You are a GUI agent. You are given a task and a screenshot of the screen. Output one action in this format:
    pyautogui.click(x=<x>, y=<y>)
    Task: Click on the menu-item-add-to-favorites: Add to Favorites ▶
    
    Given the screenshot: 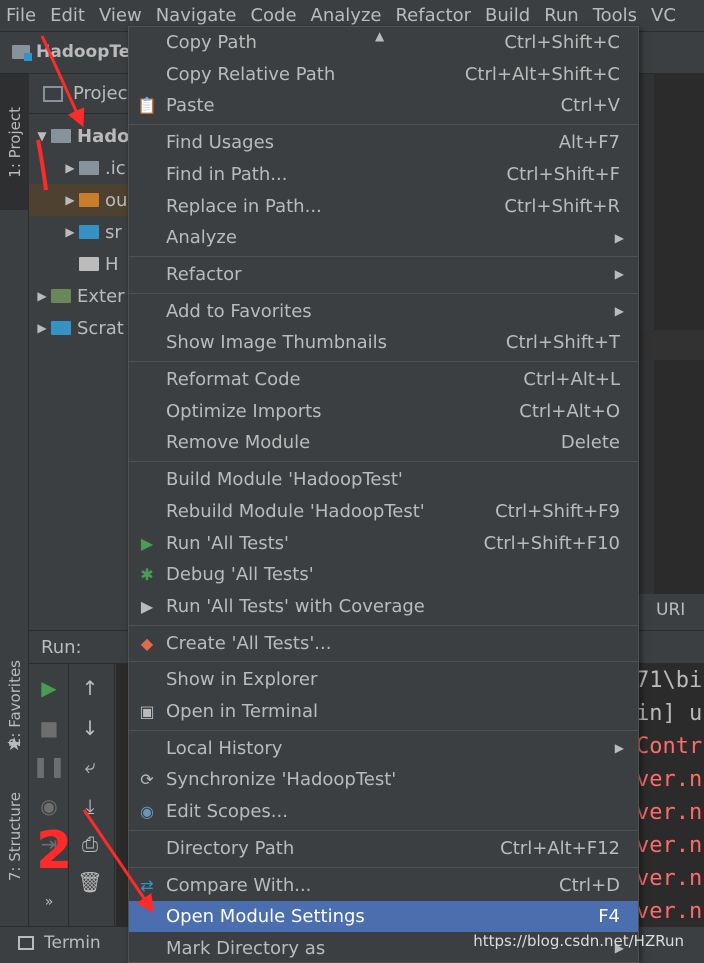 What is the action you would take?
    pyautogui.click(x=383, y=311)
    